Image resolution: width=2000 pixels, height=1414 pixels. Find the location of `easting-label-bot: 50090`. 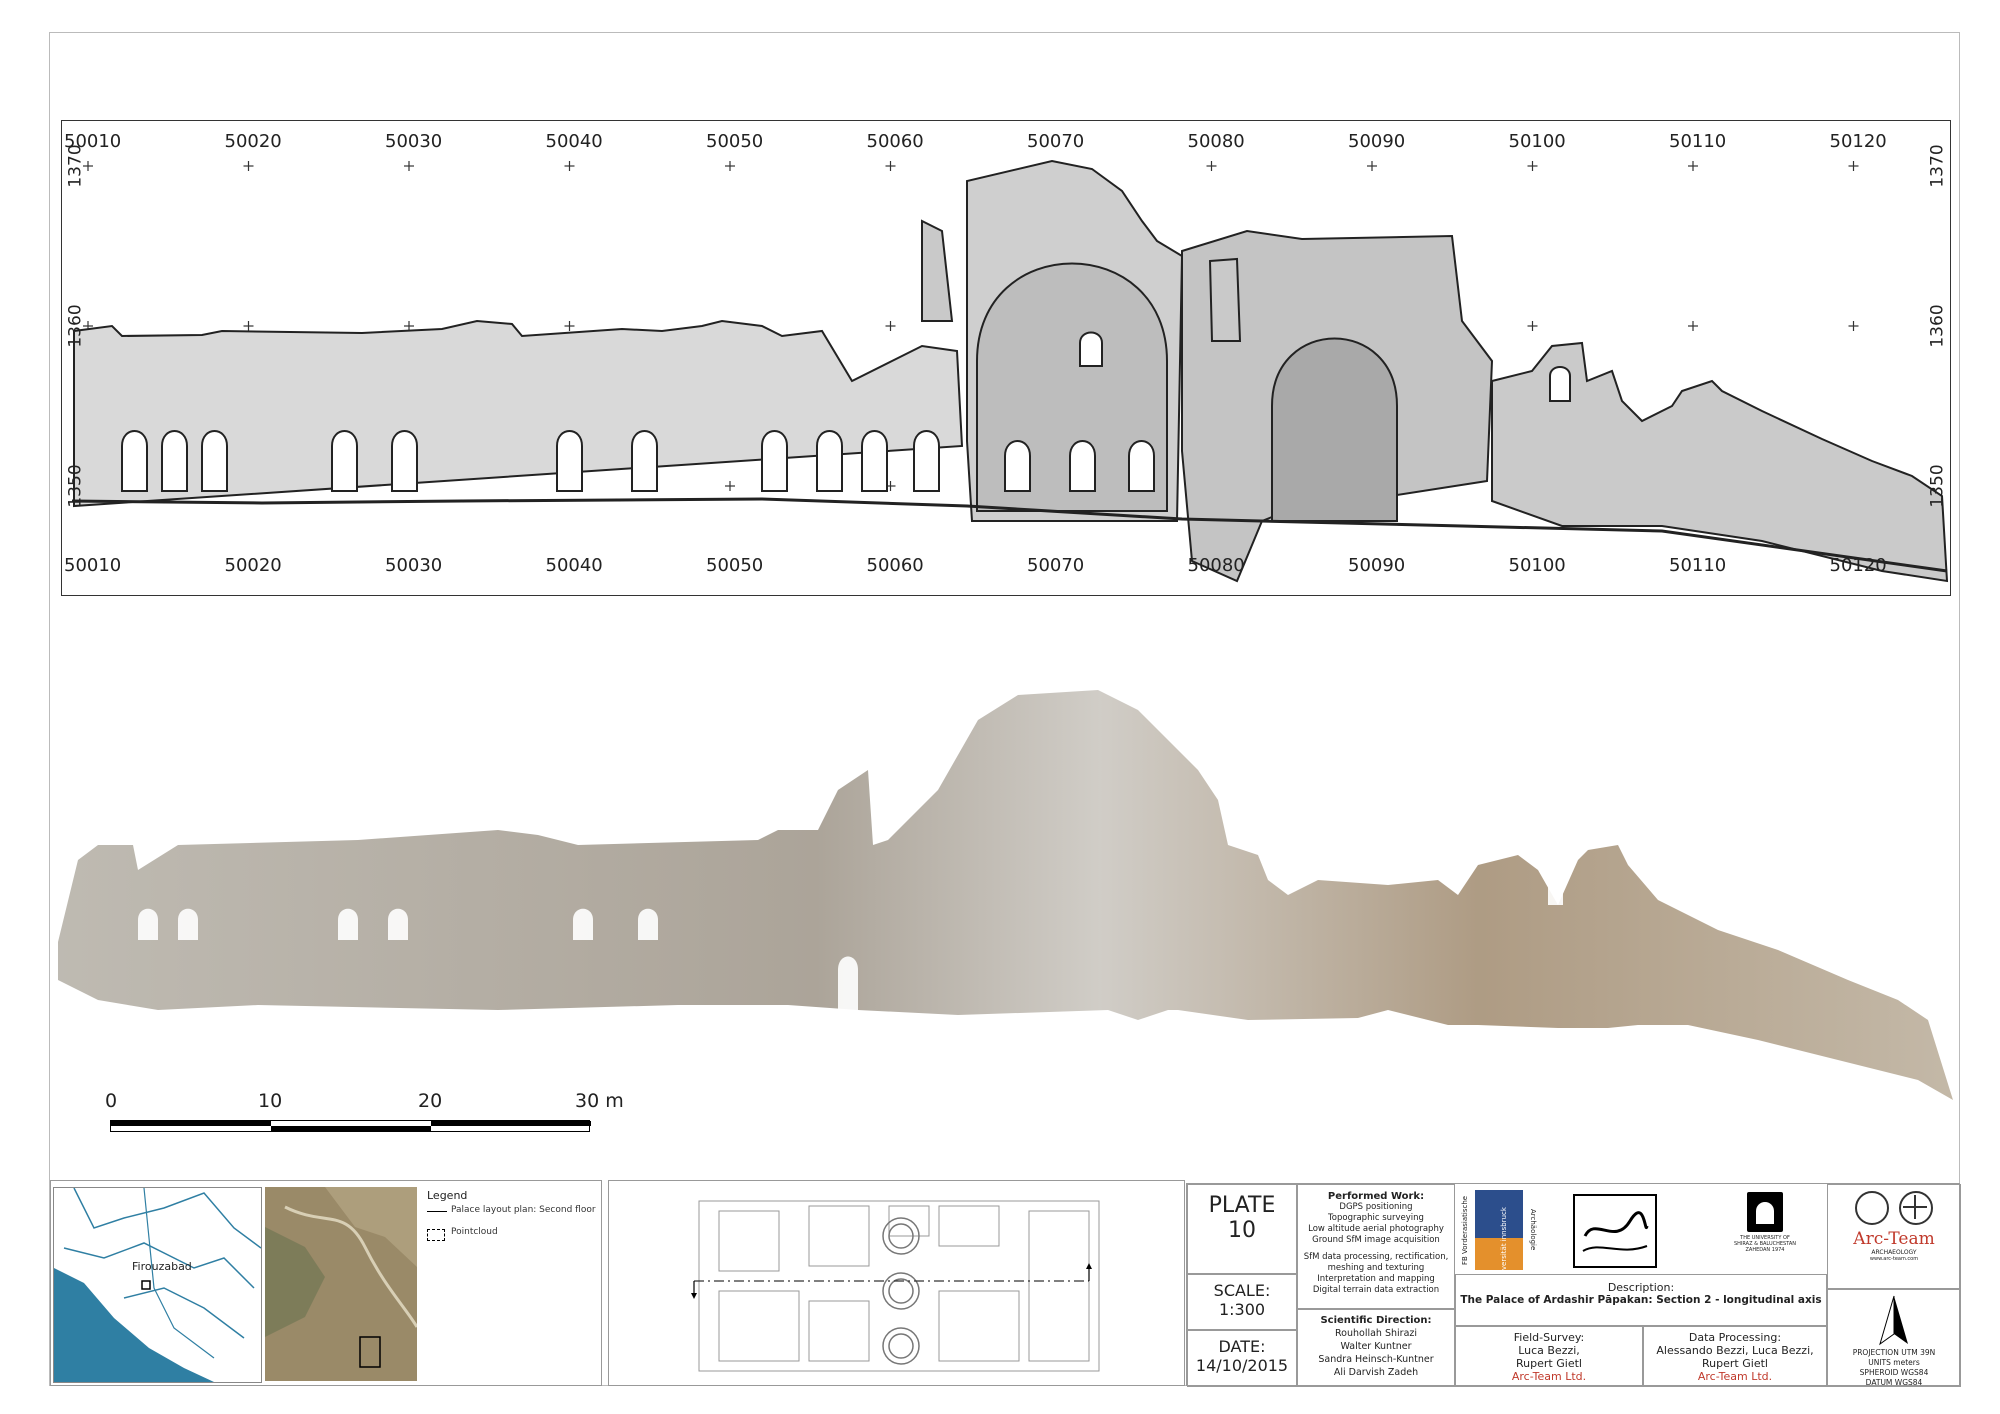

easting-label-bot: 50090 is located at coordinates (1377, 565).